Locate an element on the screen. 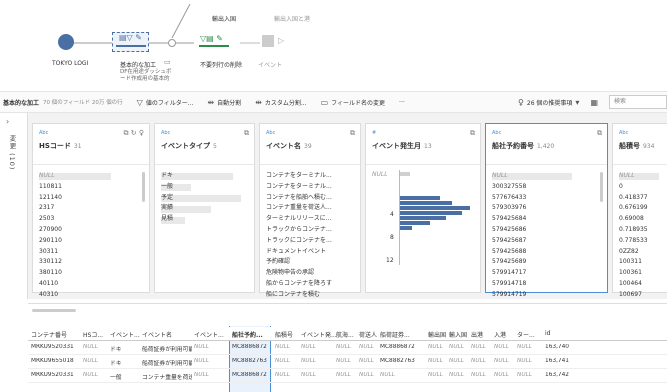 This screenshot has width=667, height=392. value-item: 8 is located at coordinates (392, 237).